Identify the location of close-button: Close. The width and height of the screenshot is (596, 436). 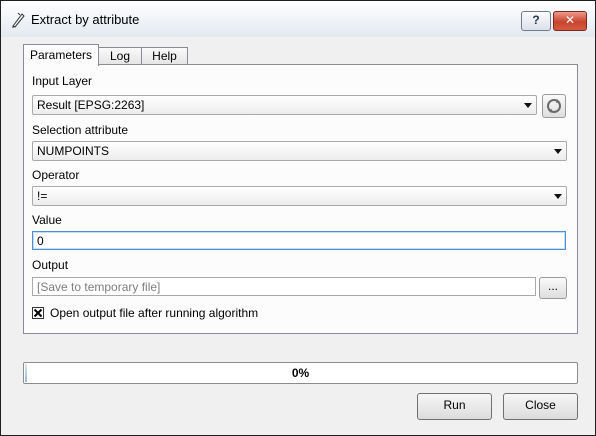
(540, 406).